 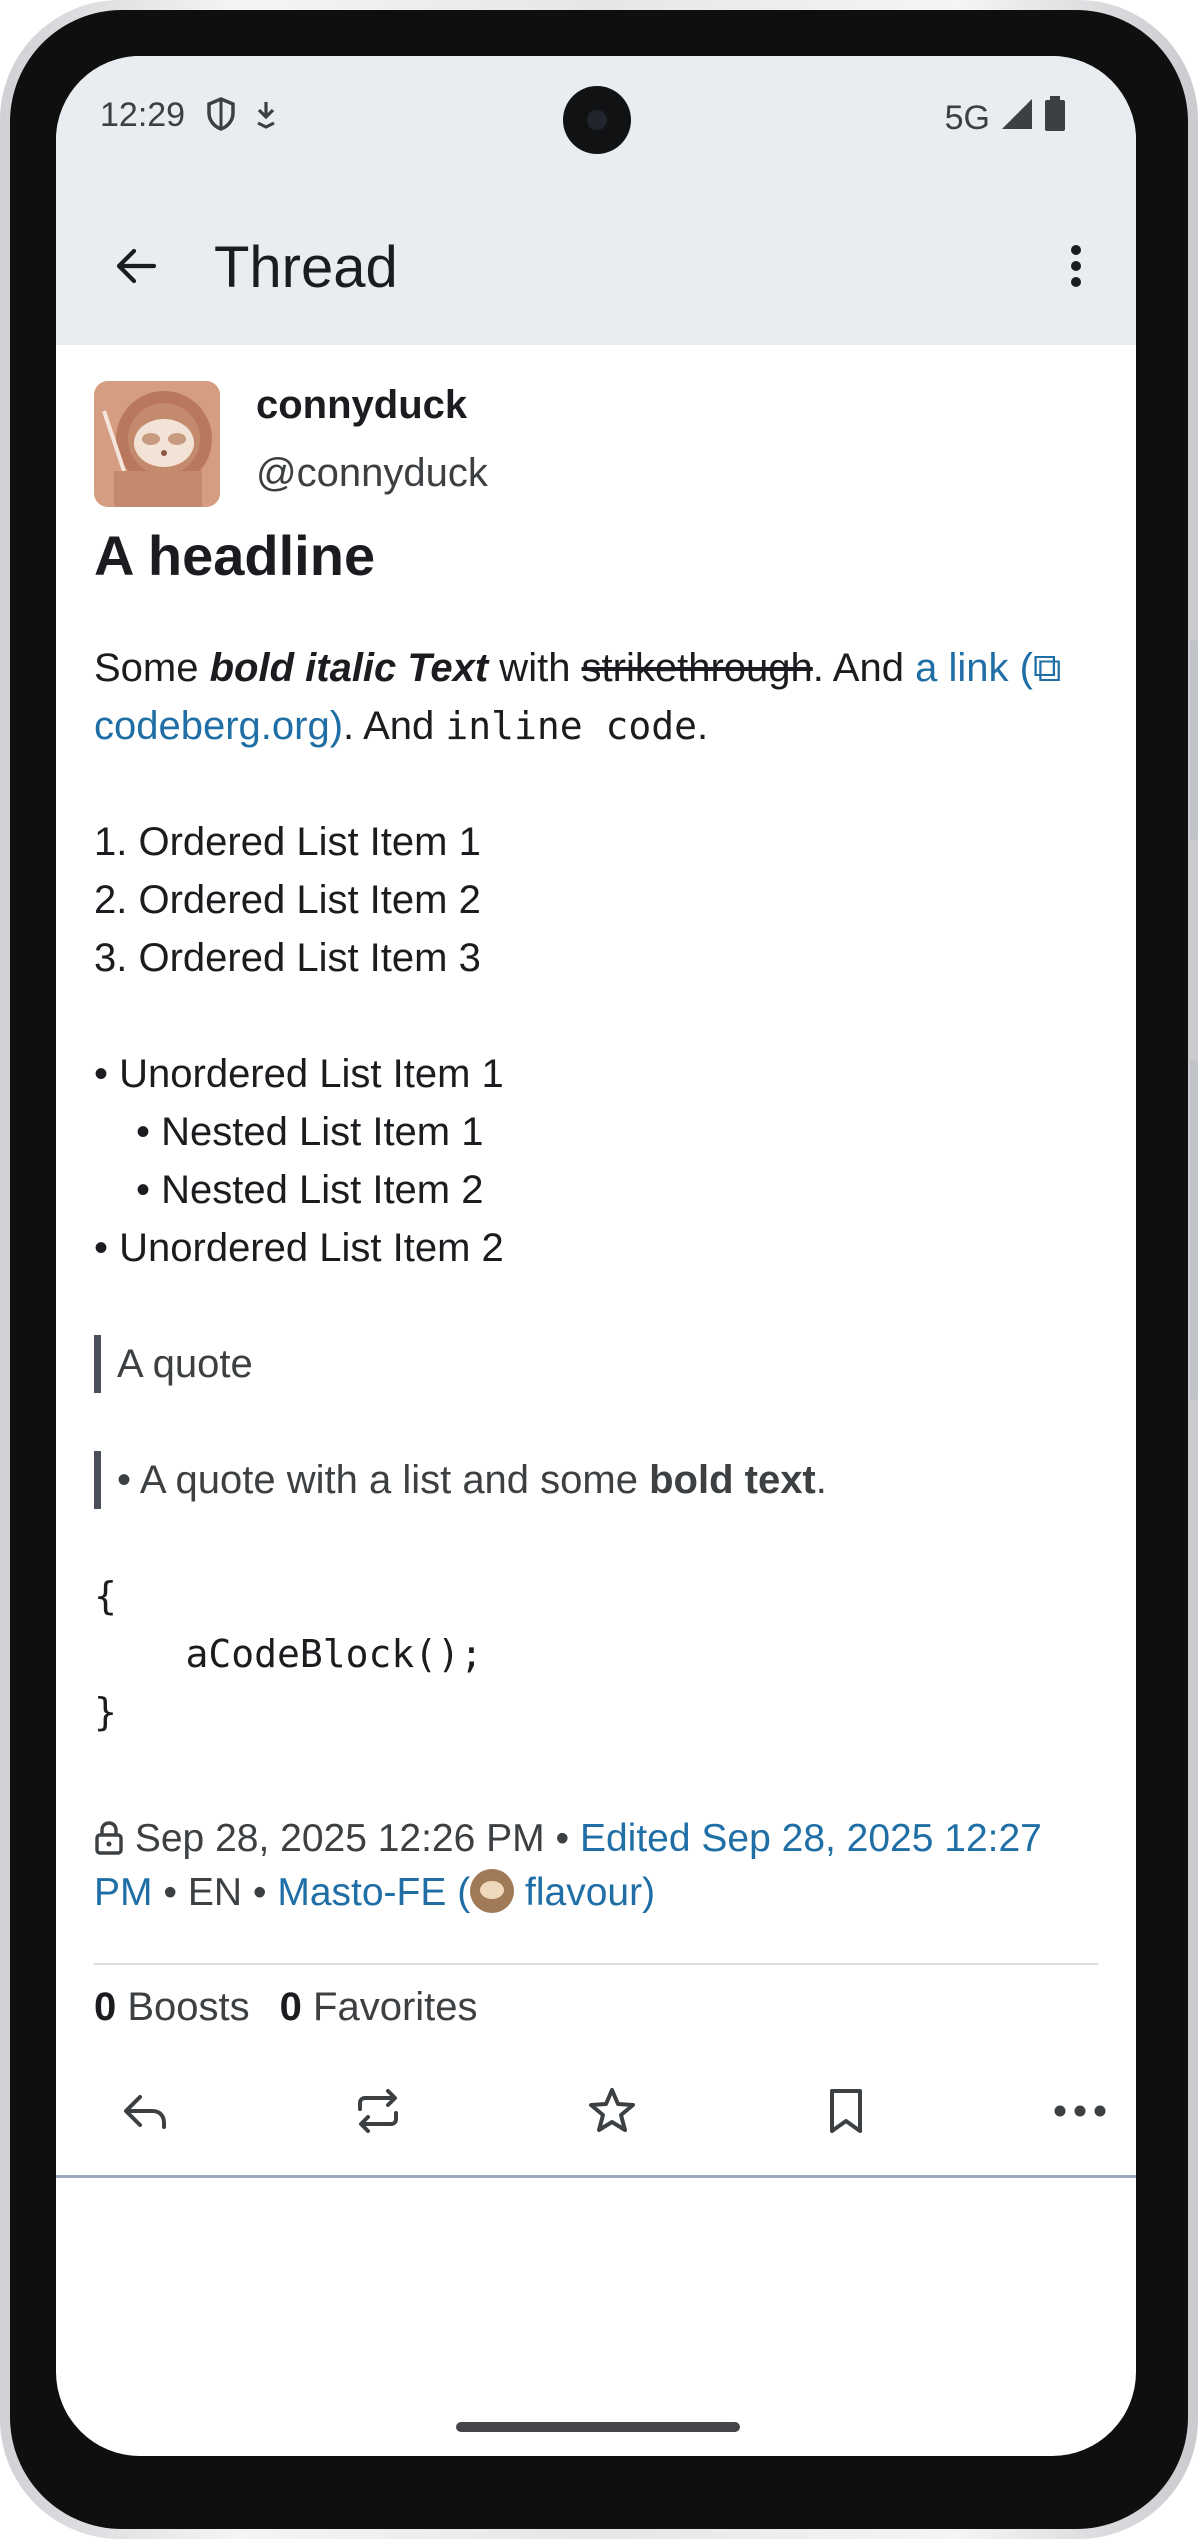 What do you see at coordinates (105, 1596) in the screenshot?
I see `code-line: {` at bounding box center [105, 1596].